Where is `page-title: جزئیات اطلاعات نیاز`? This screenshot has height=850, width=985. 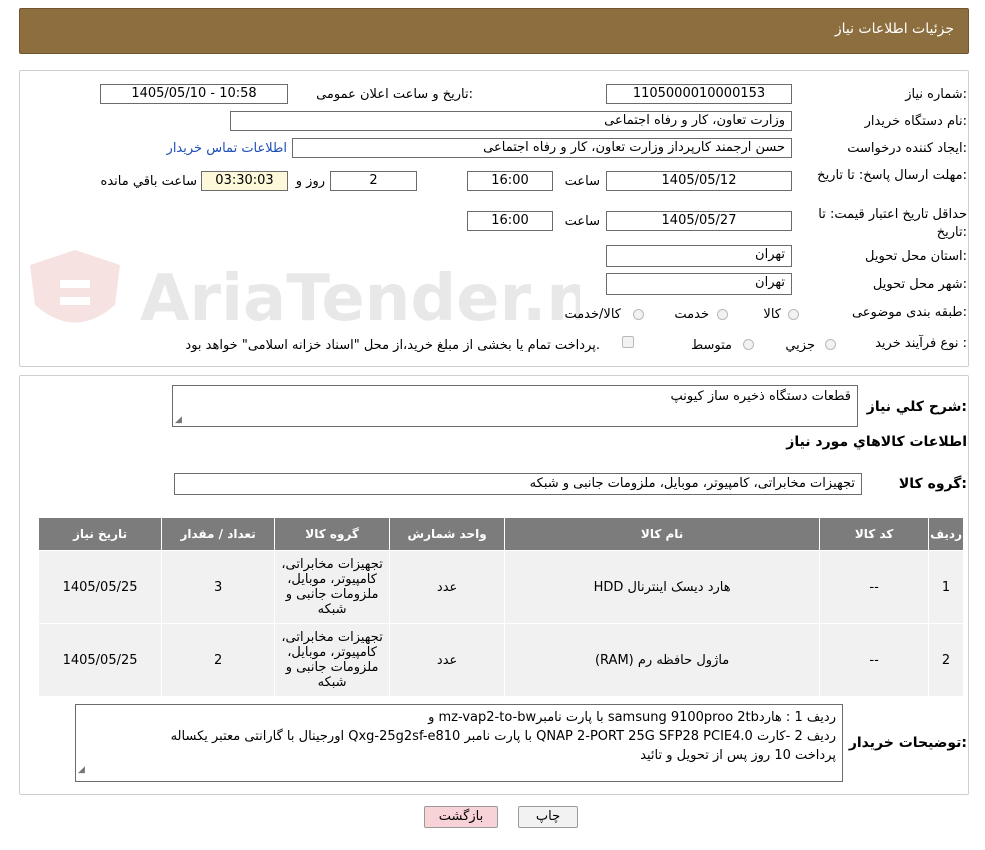
page-title: جزئیات اطلاعات نیاز is located at coordinates (894, 29).